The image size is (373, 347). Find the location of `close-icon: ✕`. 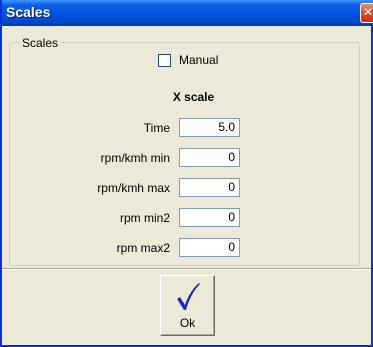

close-icon: ✕ is located at coordinates (367, 12).